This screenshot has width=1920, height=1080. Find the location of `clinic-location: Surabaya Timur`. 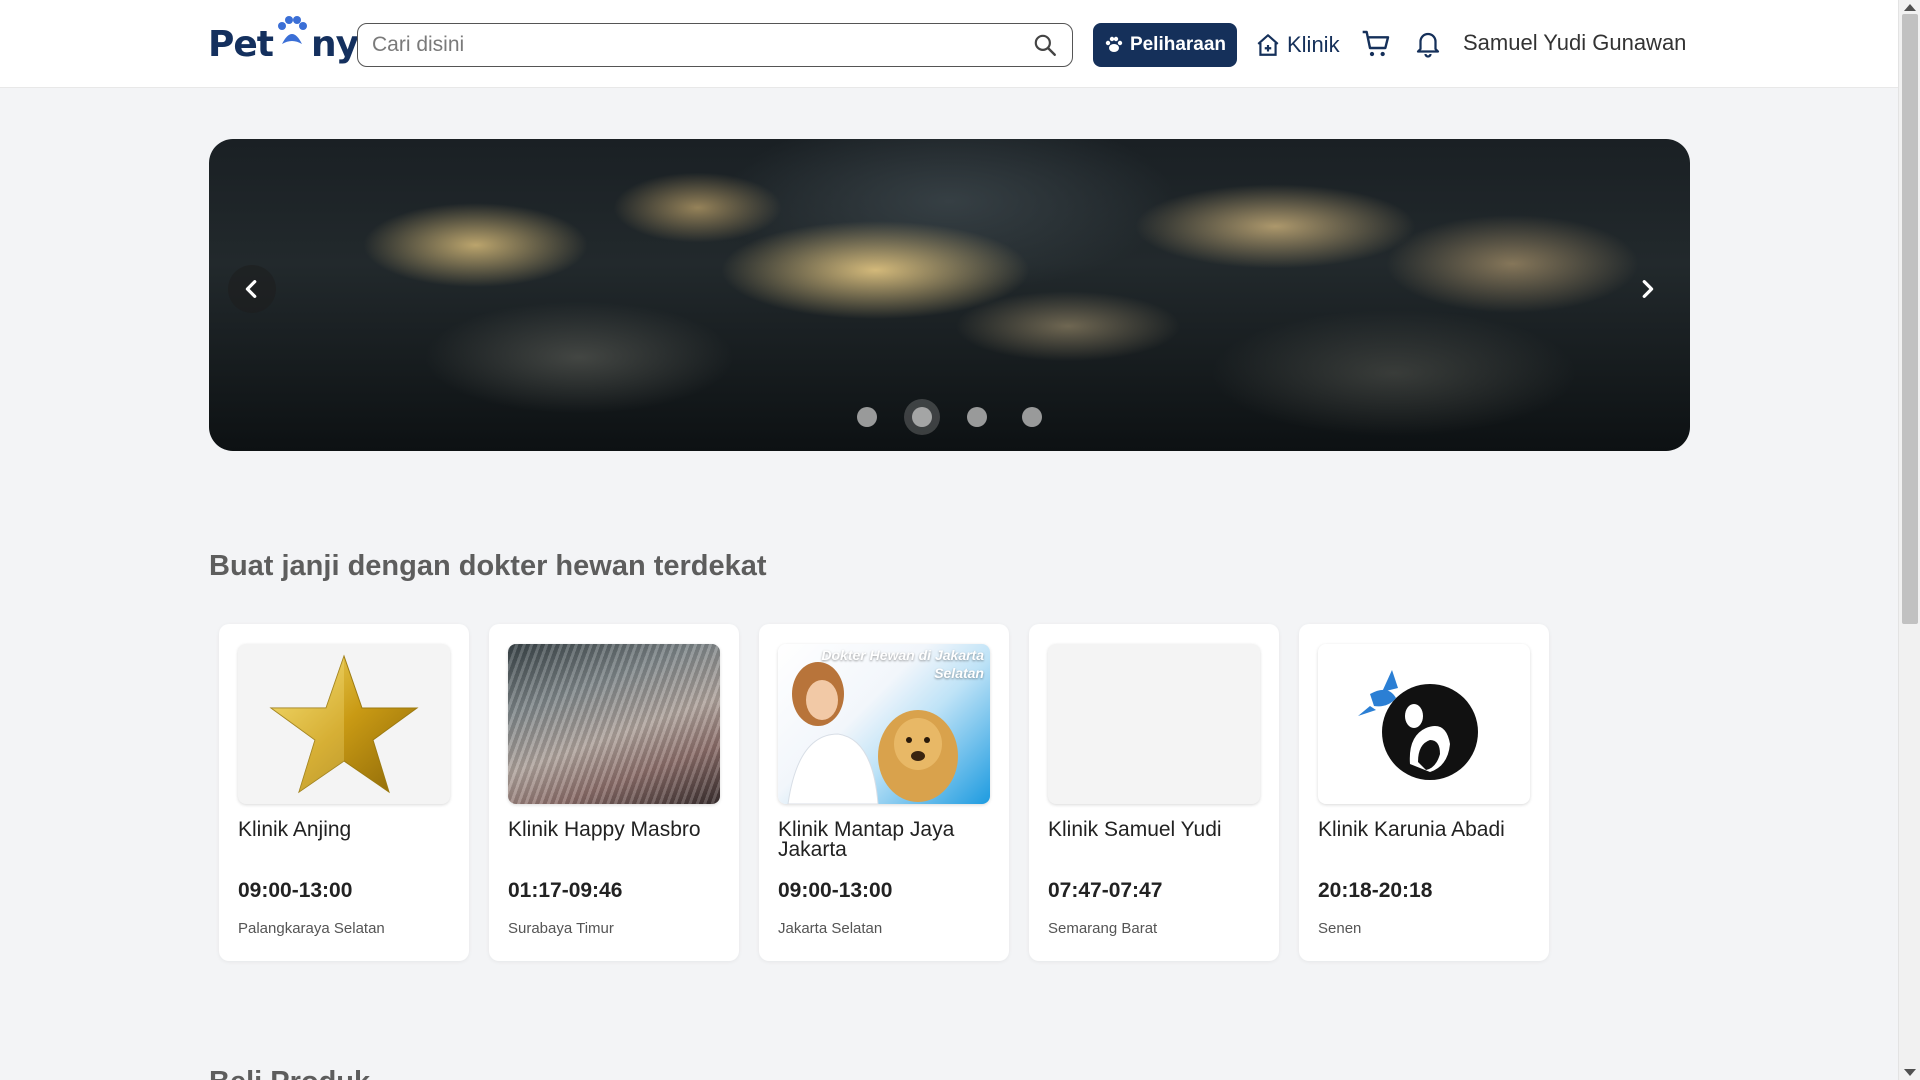

clinic-location: Surabaya Timur is located at coordinates (561, 928).